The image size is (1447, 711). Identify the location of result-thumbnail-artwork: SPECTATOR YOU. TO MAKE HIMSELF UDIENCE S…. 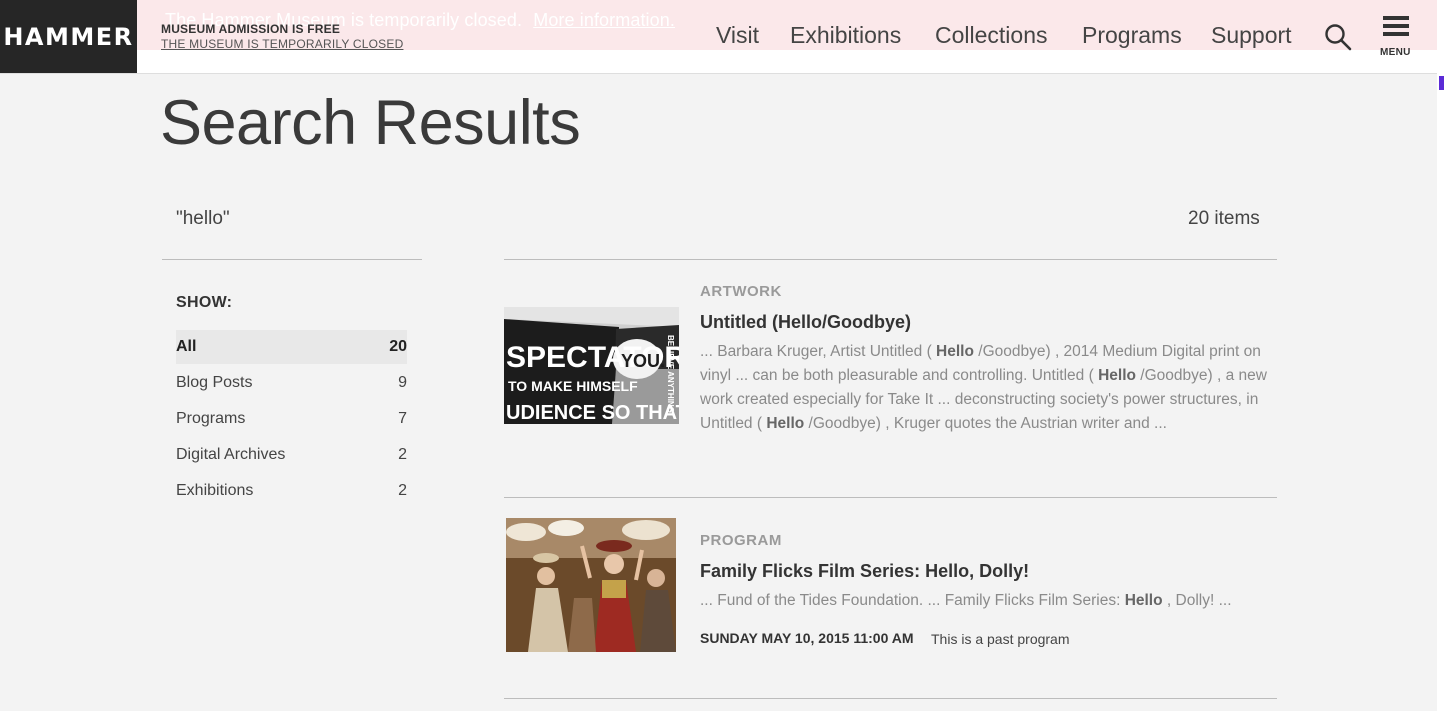
(591, 365).